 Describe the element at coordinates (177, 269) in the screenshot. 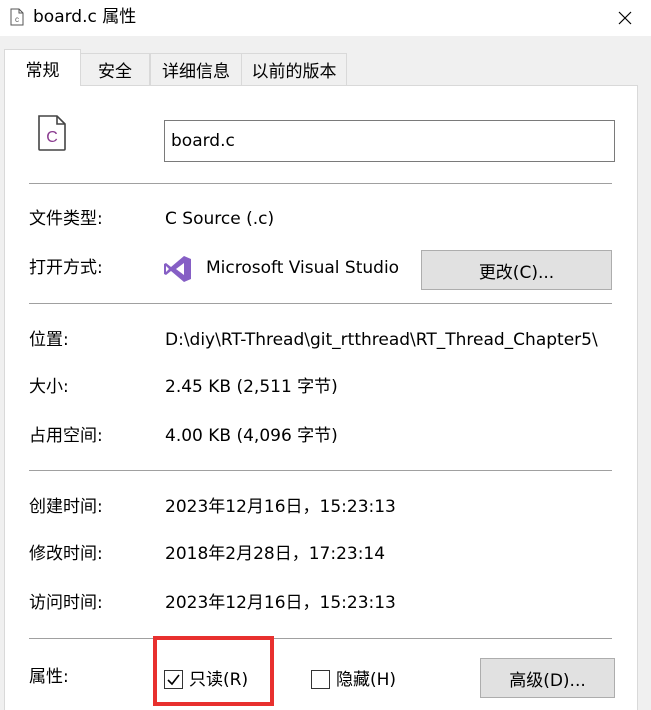

I see `visual-studio-icon` at that location.